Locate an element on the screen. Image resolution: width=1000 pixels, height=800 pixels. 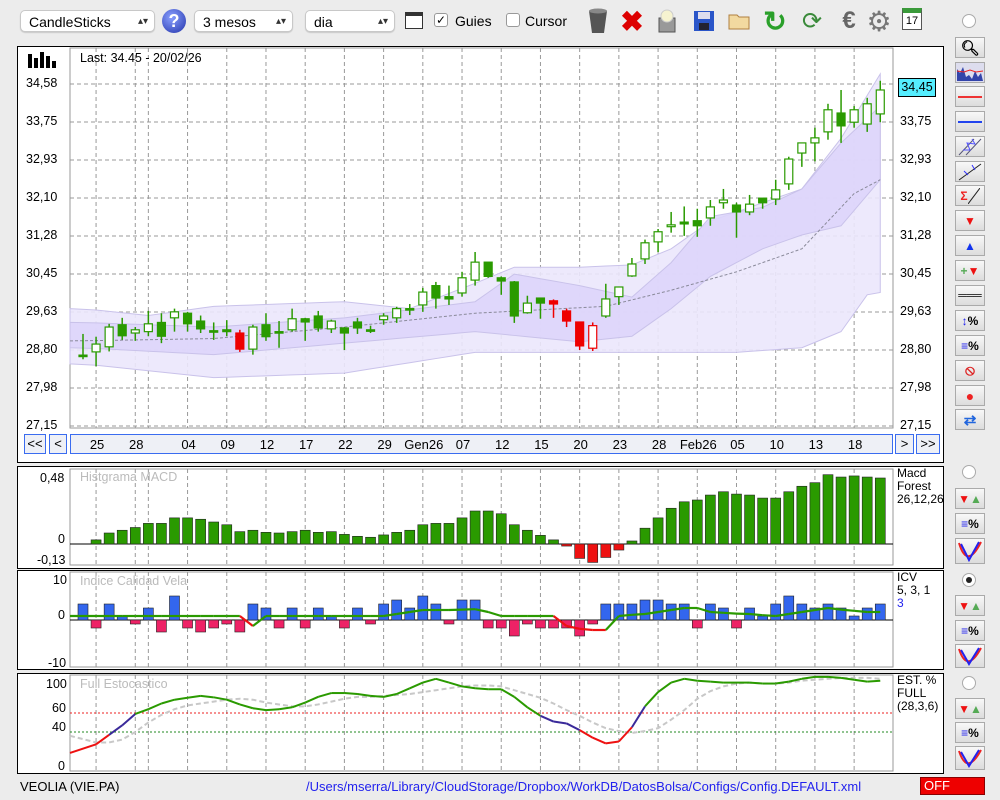
range-percent-button: ↕% is located at coordinates (970, 320).